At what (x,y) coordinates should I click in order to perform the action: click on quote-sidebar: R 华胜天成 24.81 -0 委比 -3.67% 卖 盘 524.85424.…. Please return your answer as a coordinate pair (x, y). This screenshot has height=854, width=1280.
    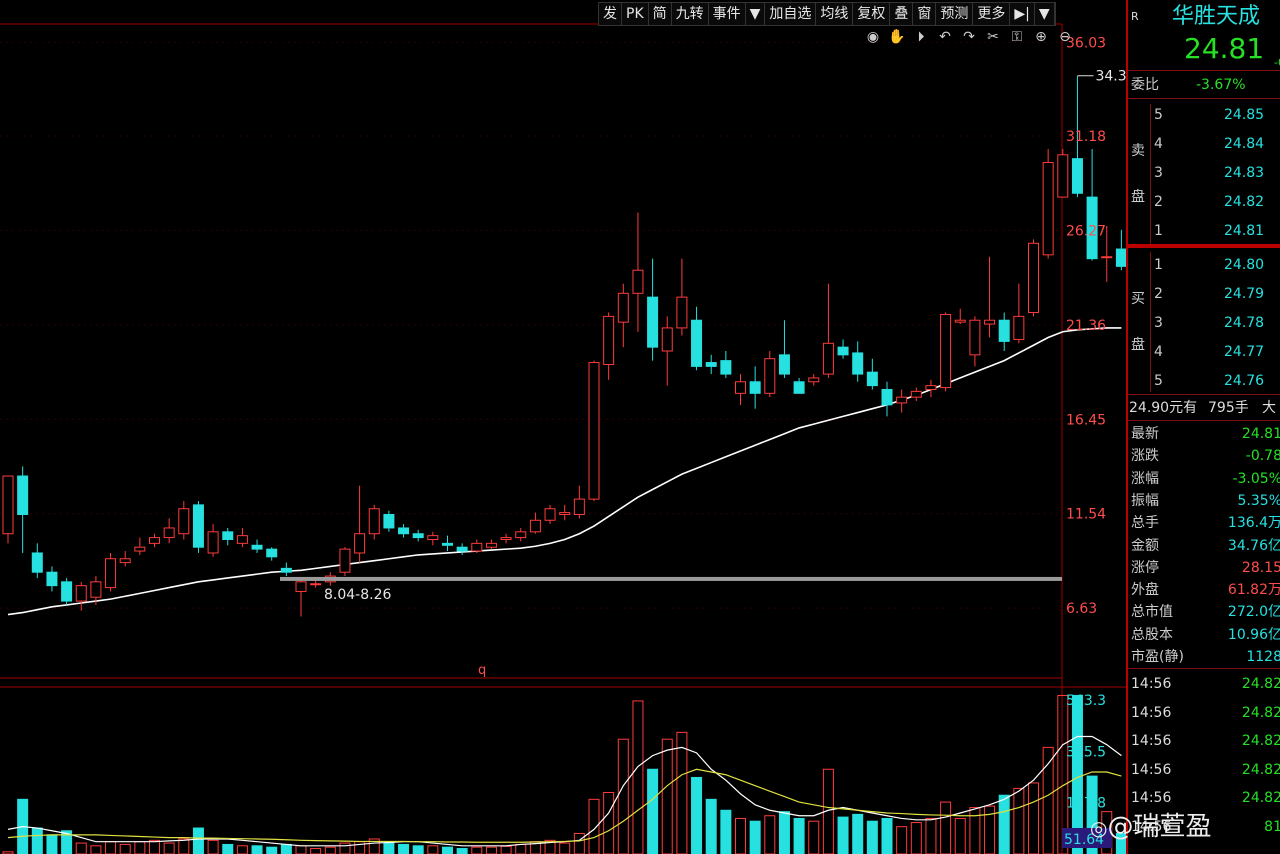
    Looking at the image, I should click on (1203, 427).